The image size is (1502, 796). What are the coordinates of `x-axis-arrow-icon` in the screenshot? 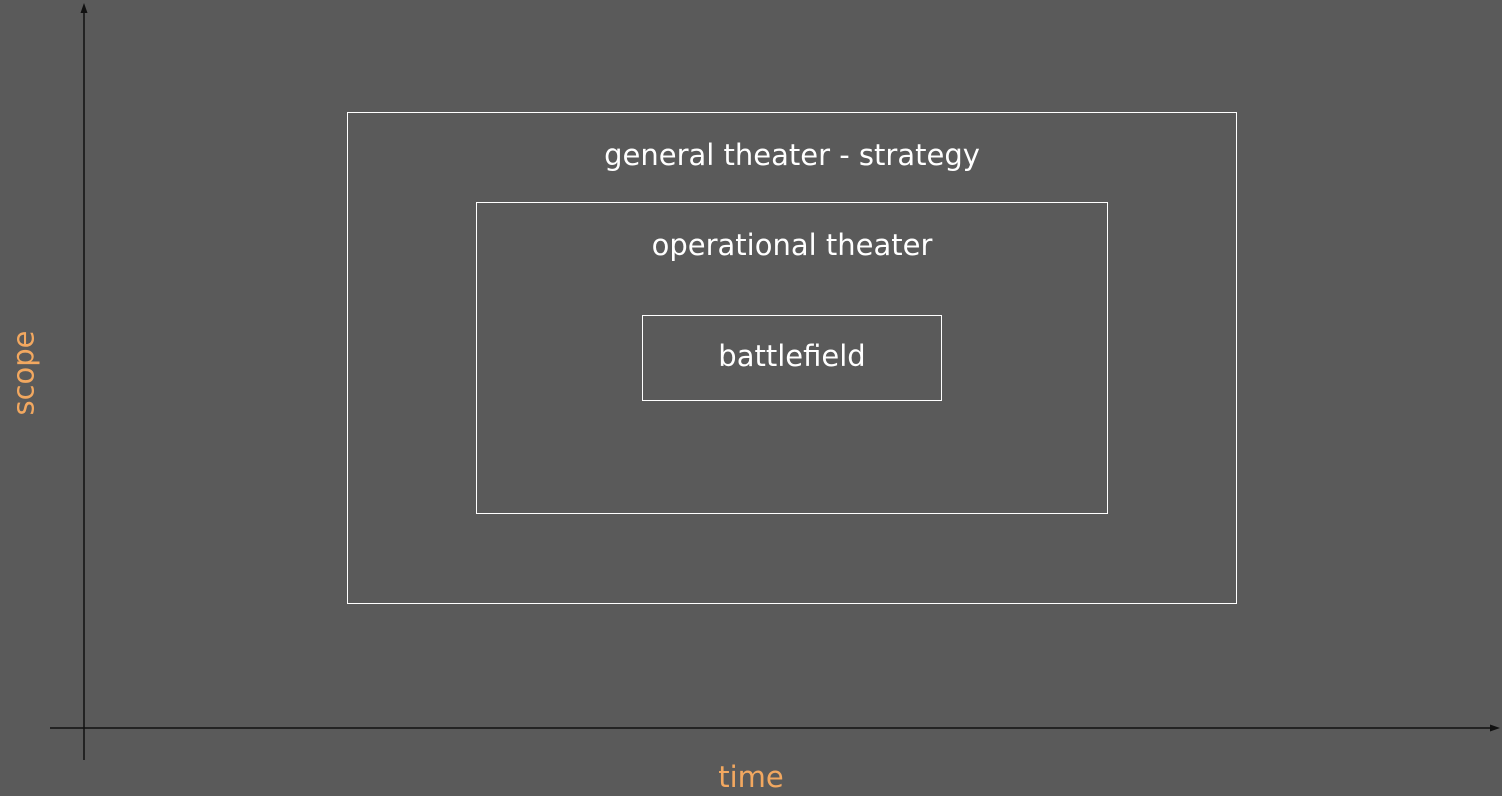 It's located at (1495, 728).